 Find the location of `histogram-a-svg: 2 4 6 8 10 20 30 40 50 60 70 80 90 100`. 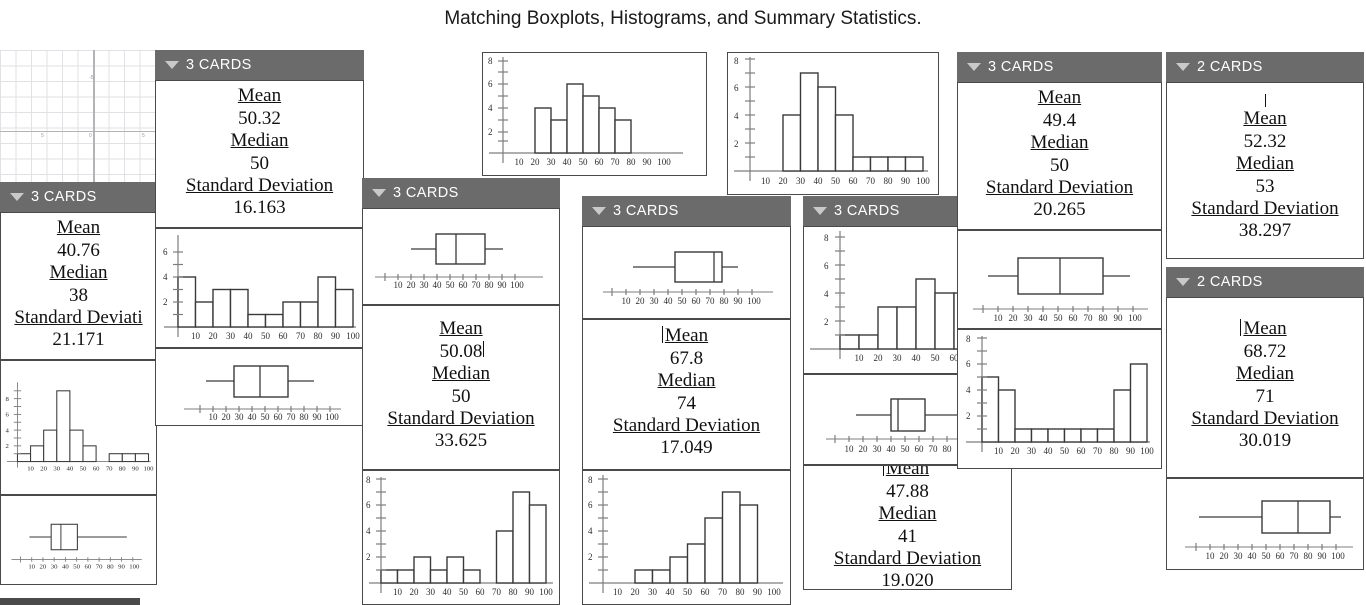

histogram-a-svg: 2 4 6 8 10 20 30 40 50 60 70 80 90 100 is located at coordinates (79, 427).